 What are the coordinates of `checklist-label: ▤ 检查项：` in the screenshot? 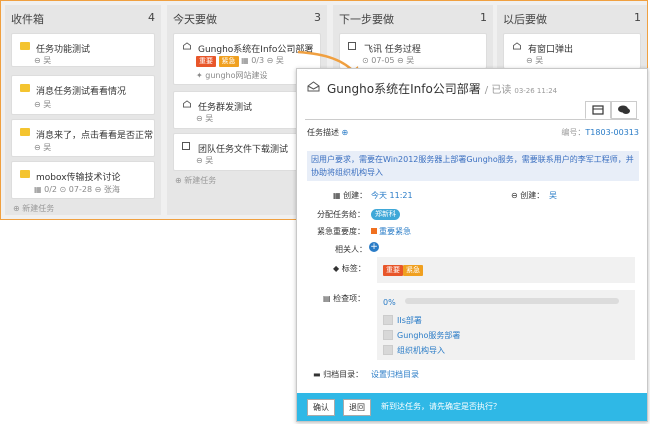 It's located at (344, 298).